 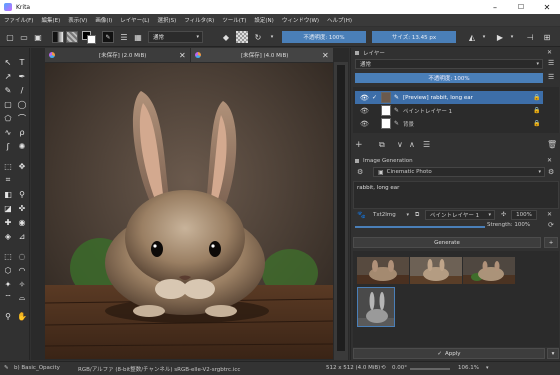 I want to click on new-document-icon: ▢, so click(x=10, y=37).